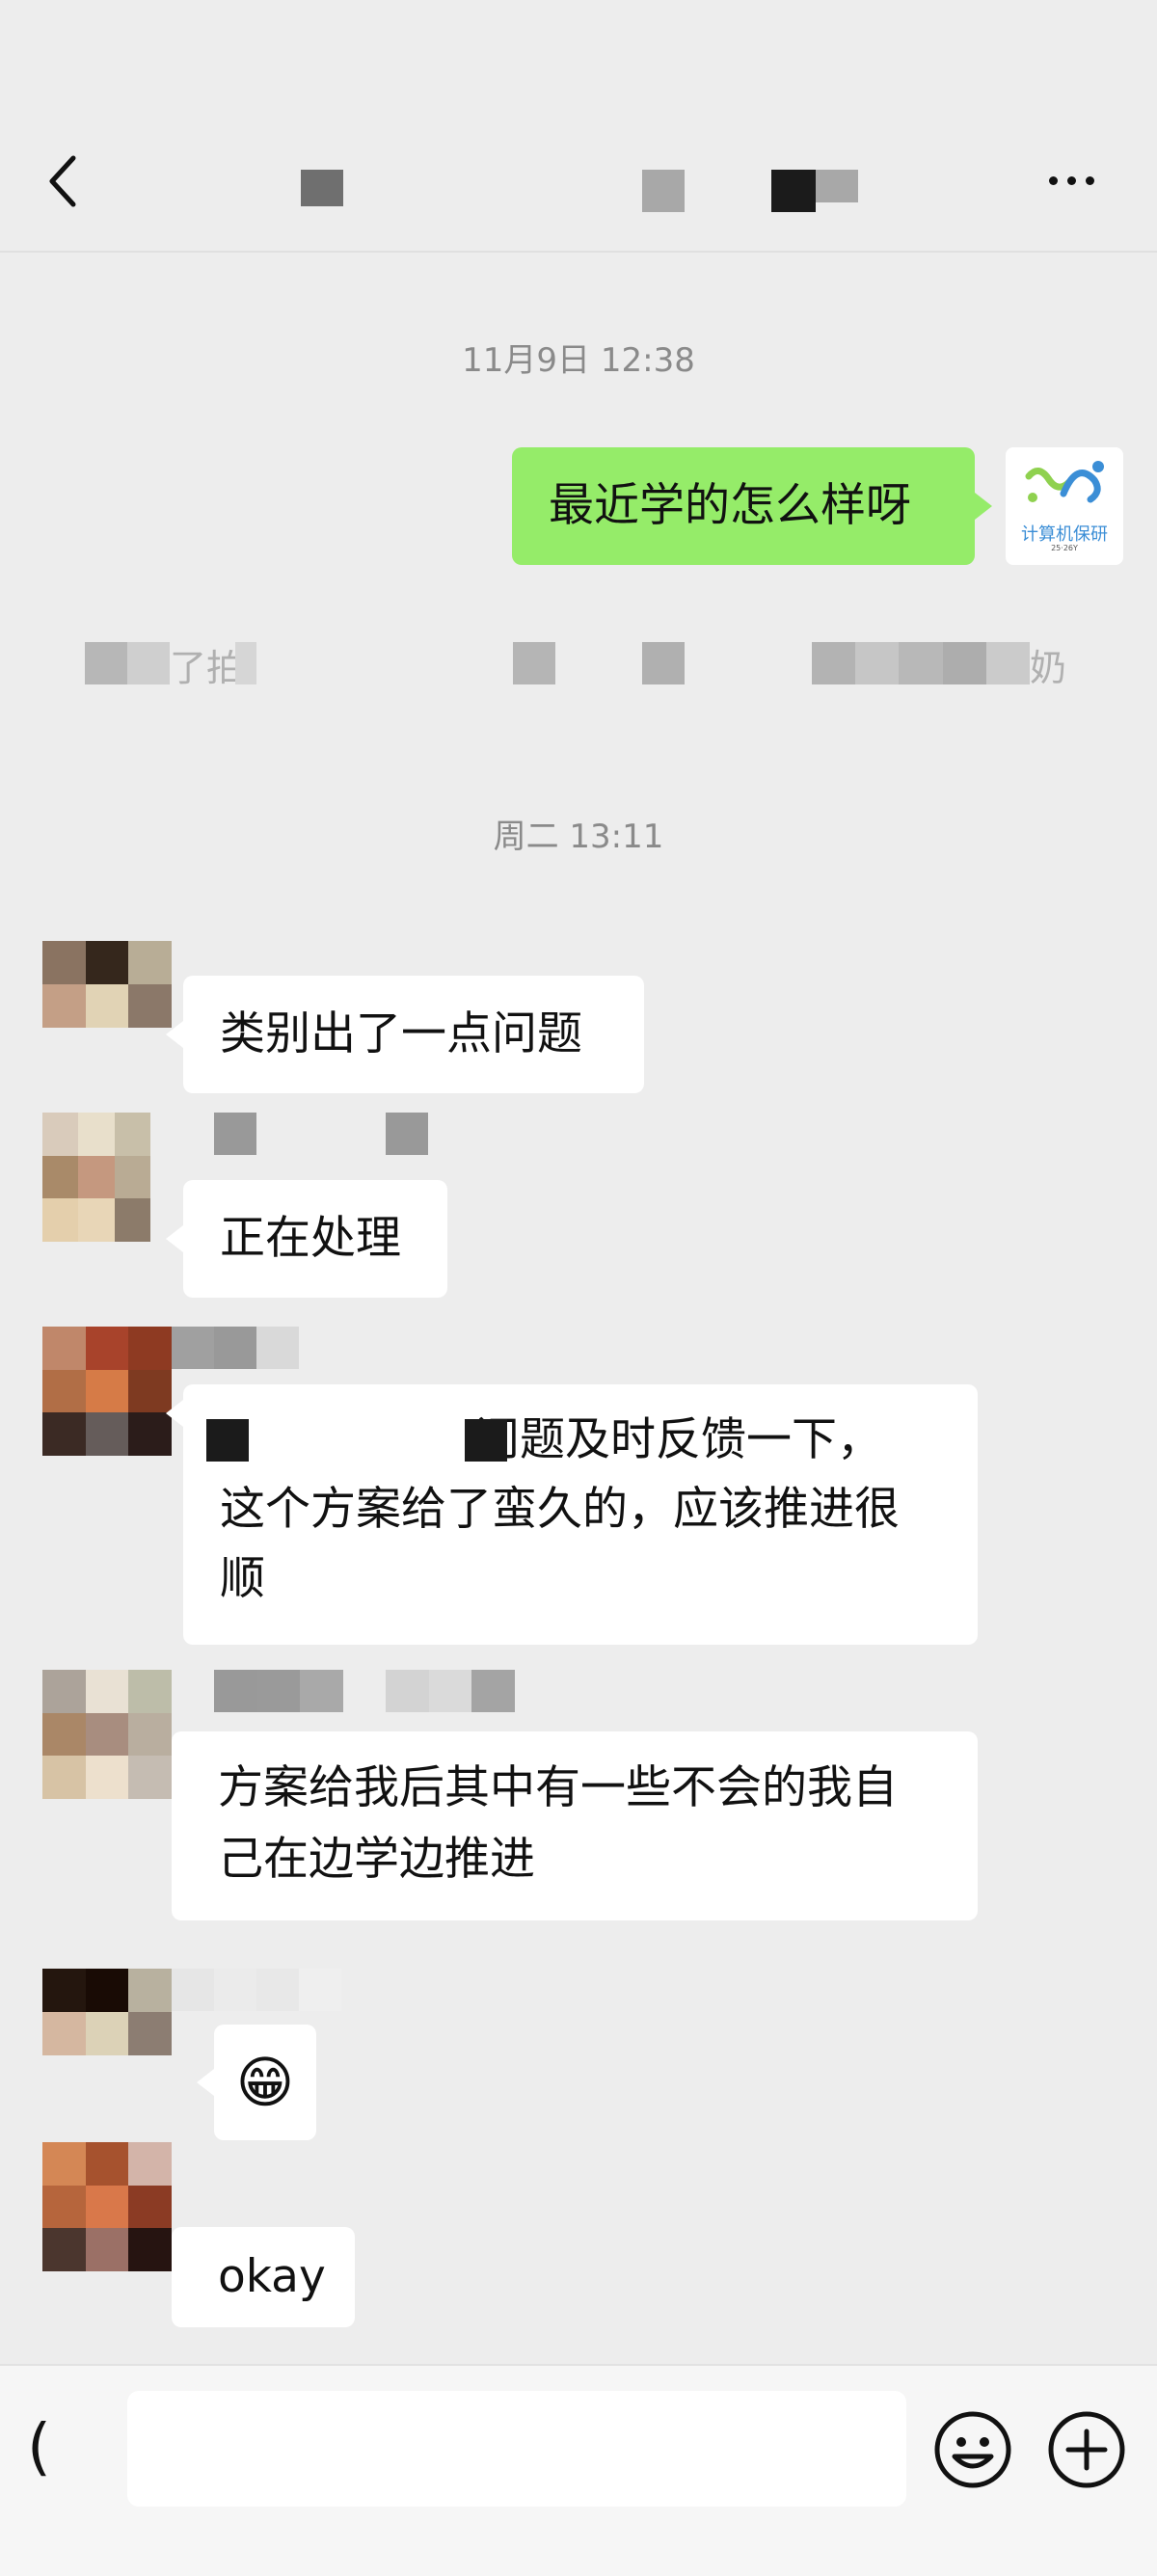 This screenshot has height=2576, width=1157. What do you see at coordinates (310, 1239) in the screenshot?
I see `message-text: 正在处理` at bounding box center [310, 1239].